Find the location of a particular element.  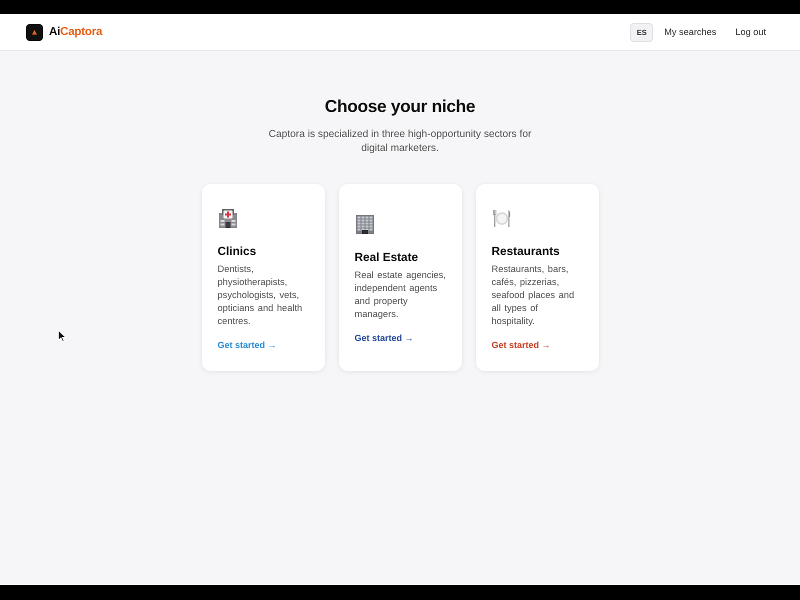

hospital-icon is located at coordinates (228, 218).